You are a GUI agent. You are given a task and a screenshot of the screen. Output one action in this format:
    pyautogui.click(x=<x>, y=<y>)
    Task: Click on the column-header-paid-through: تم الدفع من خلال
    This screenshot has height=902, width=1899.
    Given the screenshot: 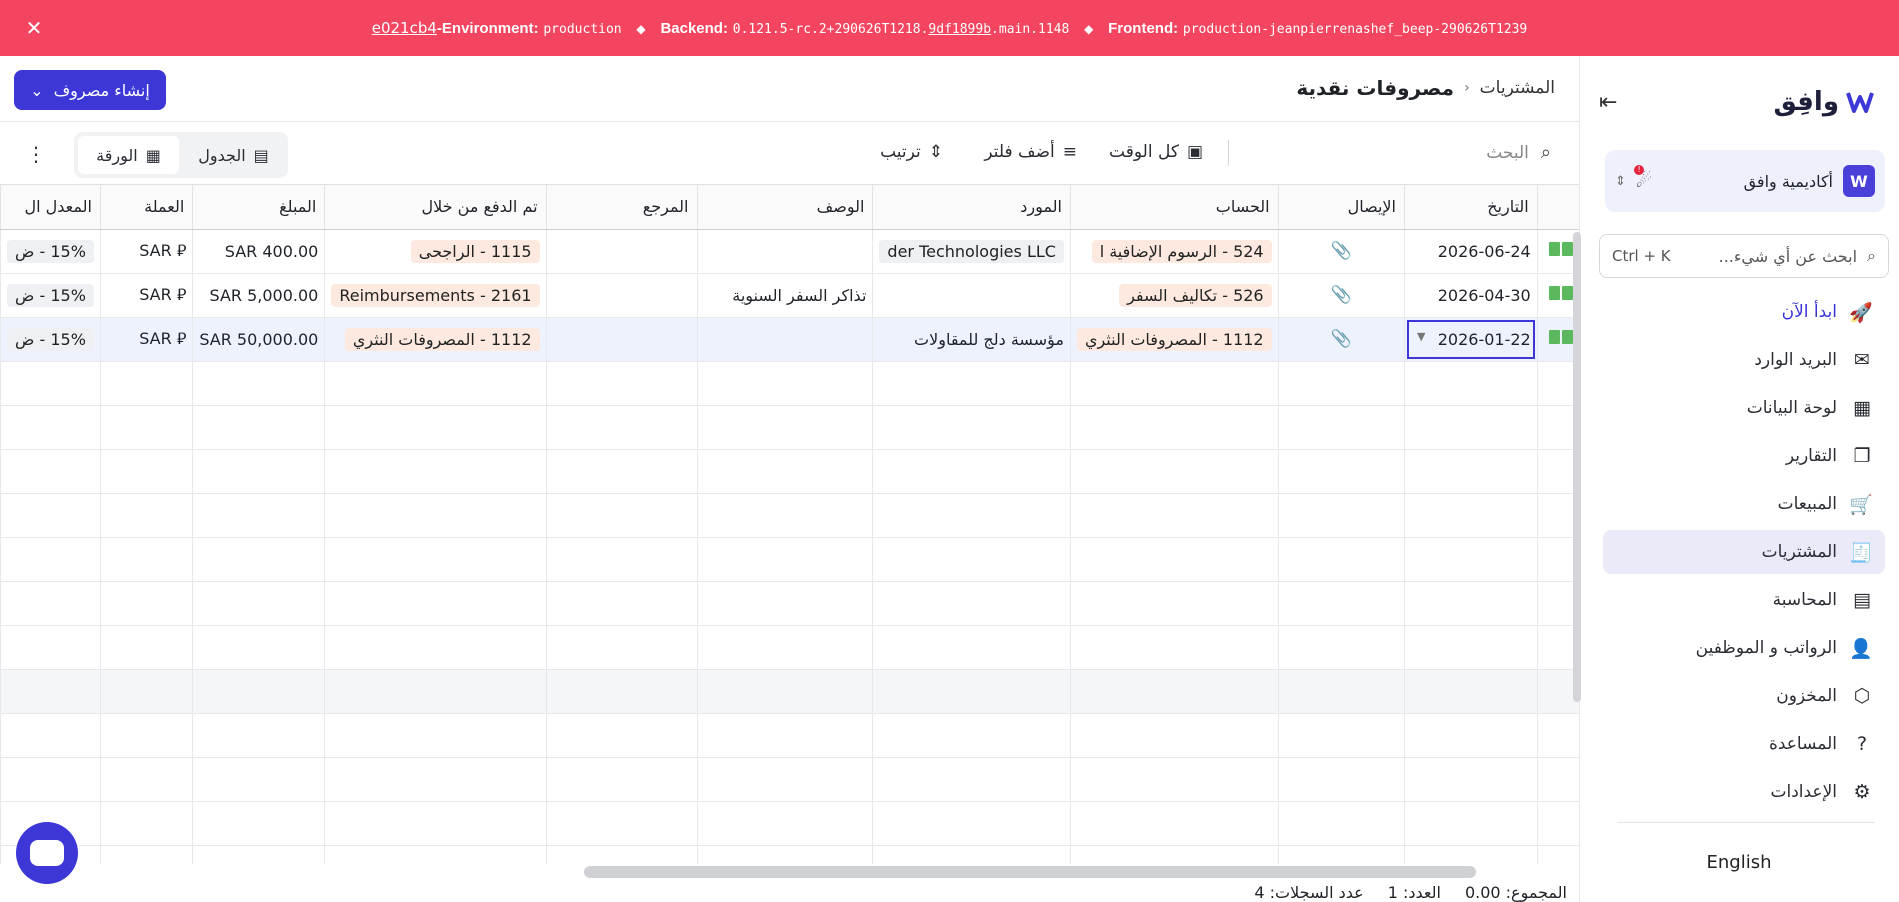 What is the action you would take?
    pyautogui.click(x=435, y=207)
    